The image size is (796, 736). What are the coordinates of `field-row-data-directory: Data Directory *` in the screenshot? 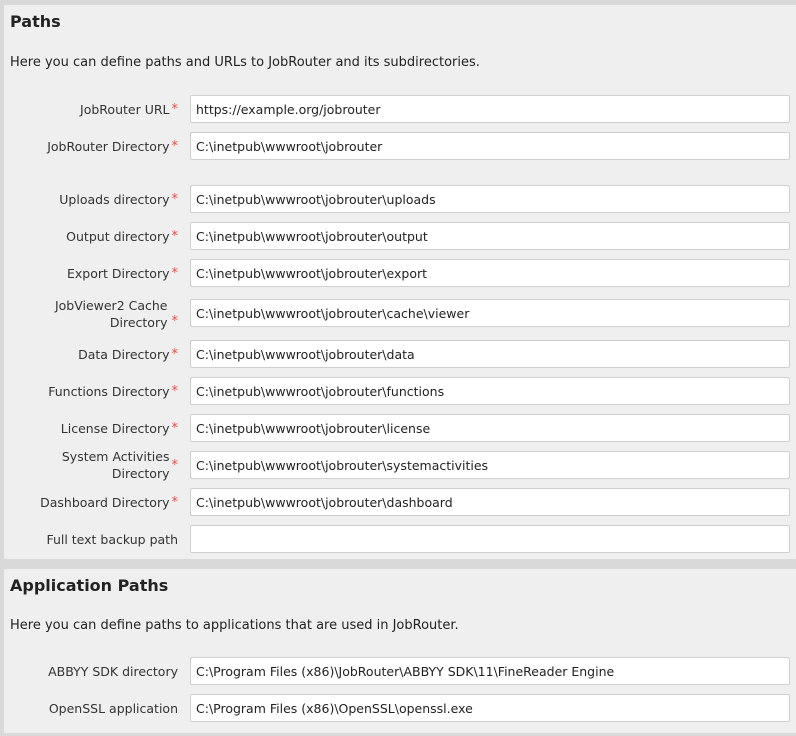 It's located at (400, 354).